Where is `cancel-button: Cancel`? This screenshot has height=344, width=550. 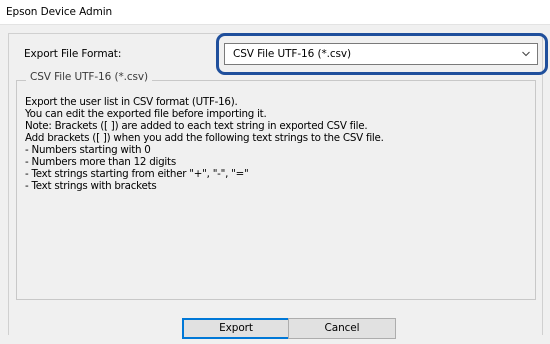
cancel-button: Cancel is located at coordinates (342, 328).